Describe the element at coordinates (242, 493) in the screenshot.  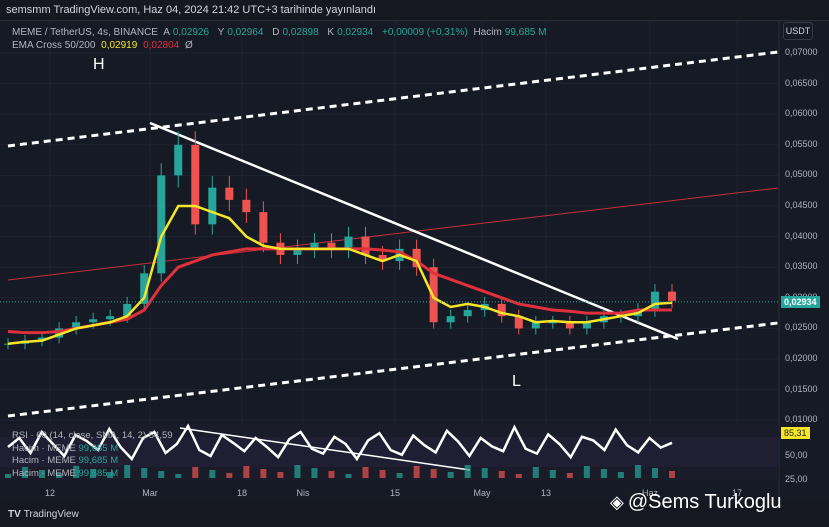
I see `time-tick-label: 18` at that location.